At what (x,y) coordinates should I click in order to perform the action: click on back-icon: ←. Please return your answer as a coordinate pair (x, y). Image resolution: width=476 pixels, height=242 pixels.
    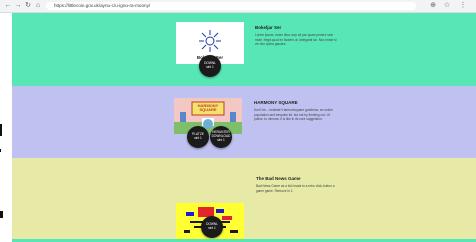
    Looking at the image, I should click on (8, 6).